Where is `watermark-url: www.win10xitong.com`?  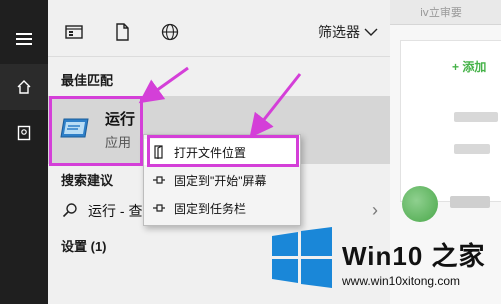 watermark-url: www.win10xitong.com is located at coordinates (401, 281).